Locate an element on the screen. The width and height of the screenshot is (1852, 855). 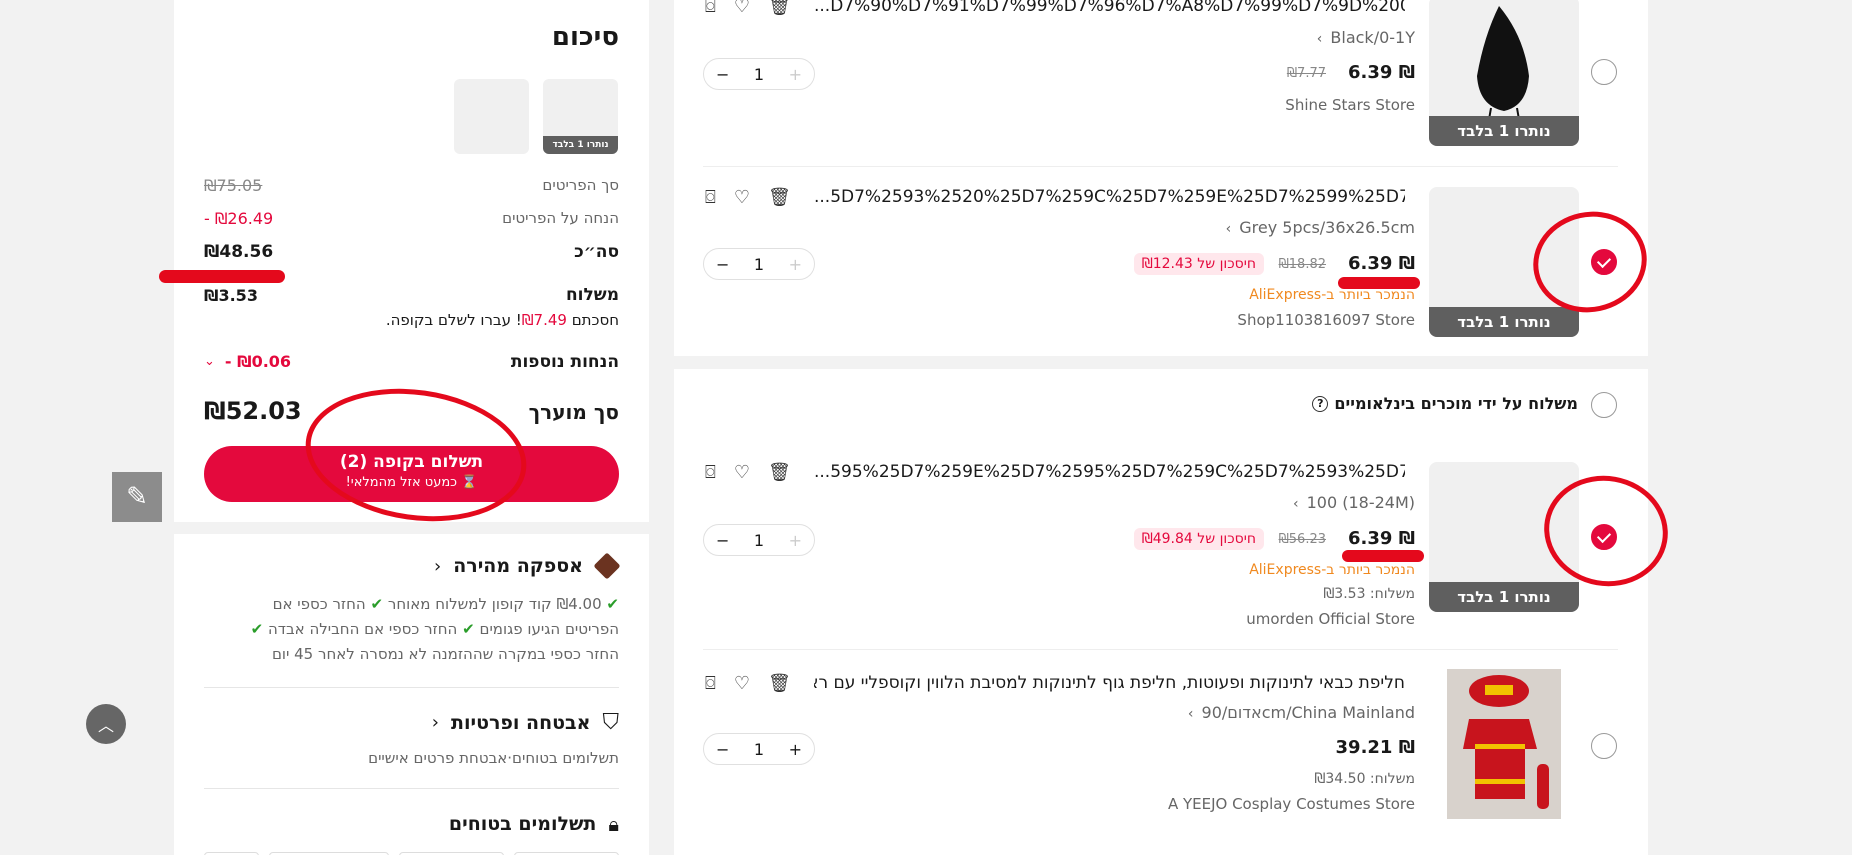
items-discount-label: הנחה על הפריטים is located at coordinates (560, 218).